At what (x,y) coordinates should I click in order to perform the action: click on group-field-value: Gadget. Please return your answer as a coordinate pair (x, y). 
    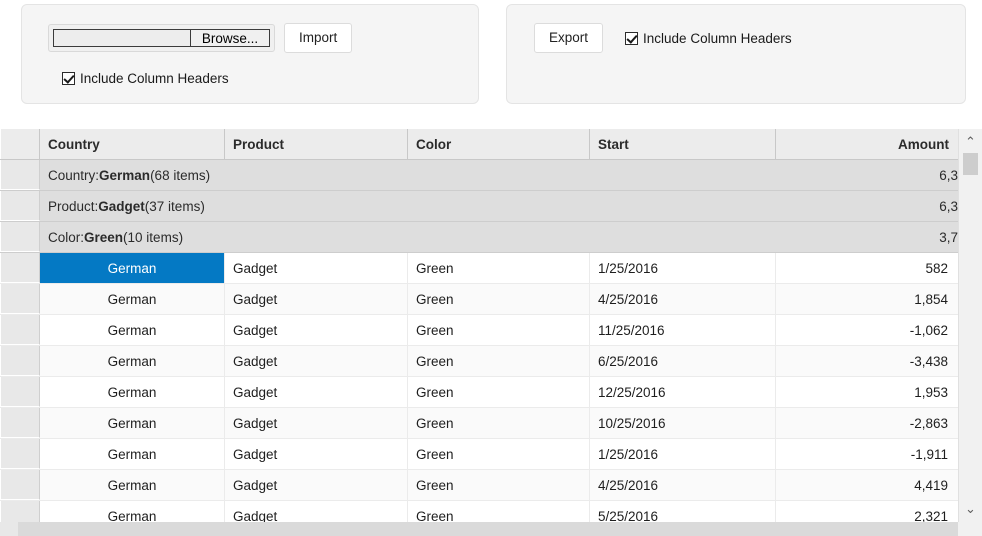
    Looking at the image, I should click on (121, 206).